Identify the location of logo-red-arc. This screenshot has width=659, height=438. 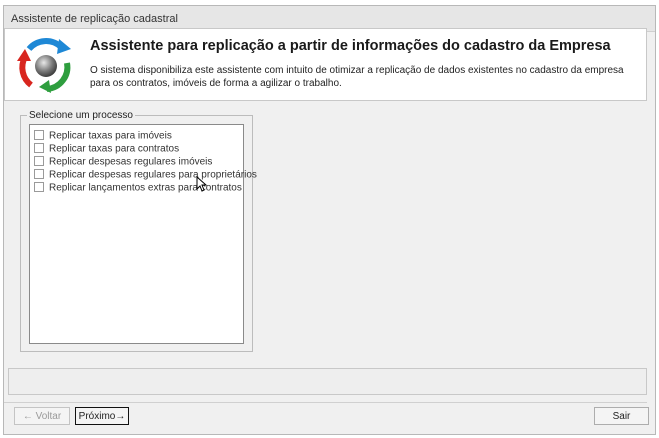
(26, 71).